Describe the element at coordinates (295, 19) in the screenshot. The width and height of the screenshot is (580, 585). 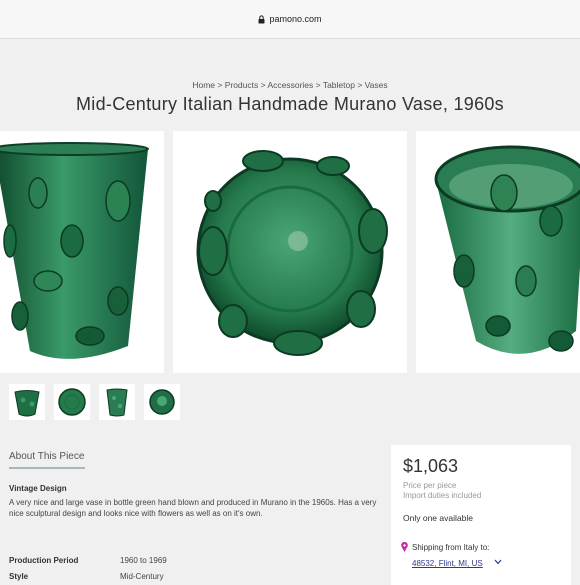
I see `browser-domain: pamono.com` at that location.